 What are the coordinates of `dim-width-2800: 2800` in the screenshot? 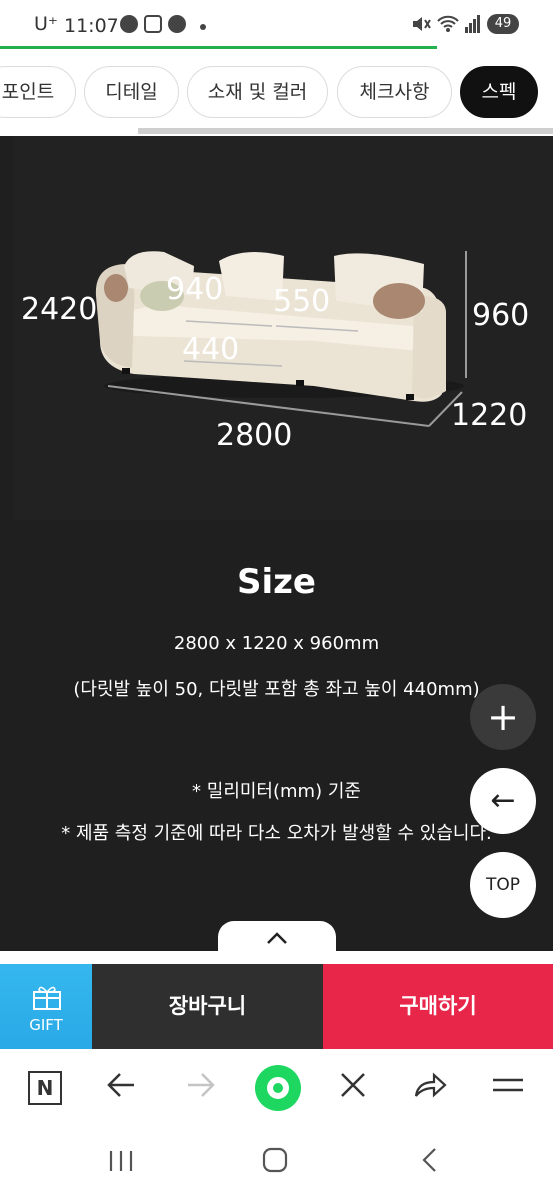 It's located at (254, 435).